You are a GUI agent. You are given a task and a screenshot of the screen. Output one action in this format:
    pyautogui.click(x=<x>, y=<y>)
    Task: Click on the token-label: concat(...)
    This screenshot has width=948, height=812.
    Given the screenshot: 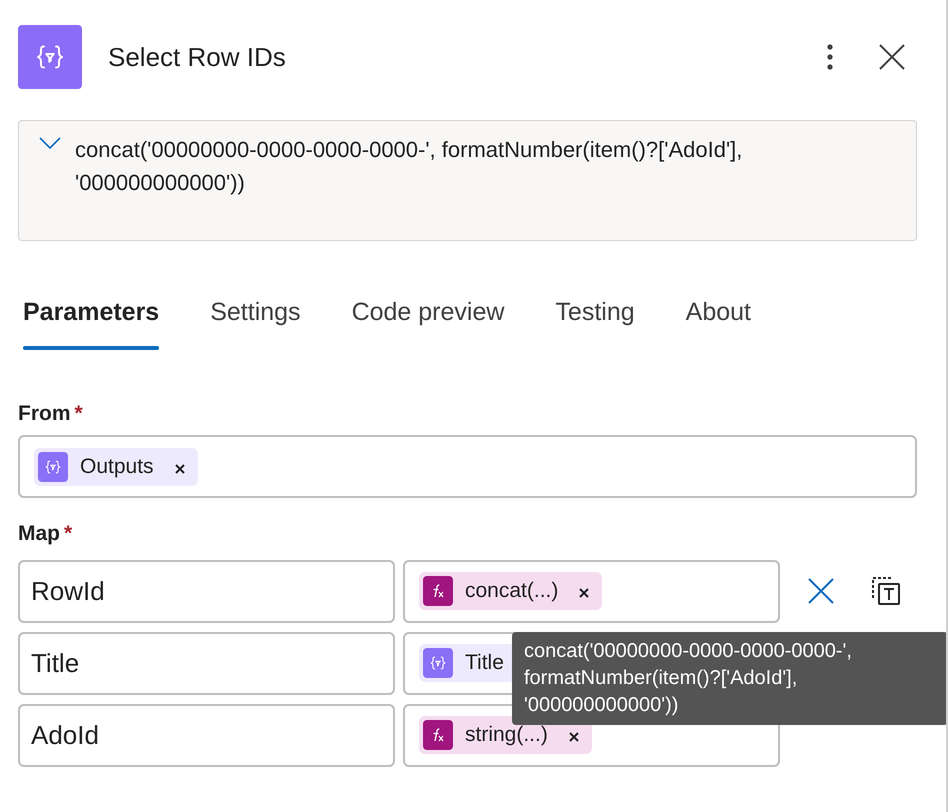 What is the action you would take?
    pyautogui.click(x=511, y=591)
    